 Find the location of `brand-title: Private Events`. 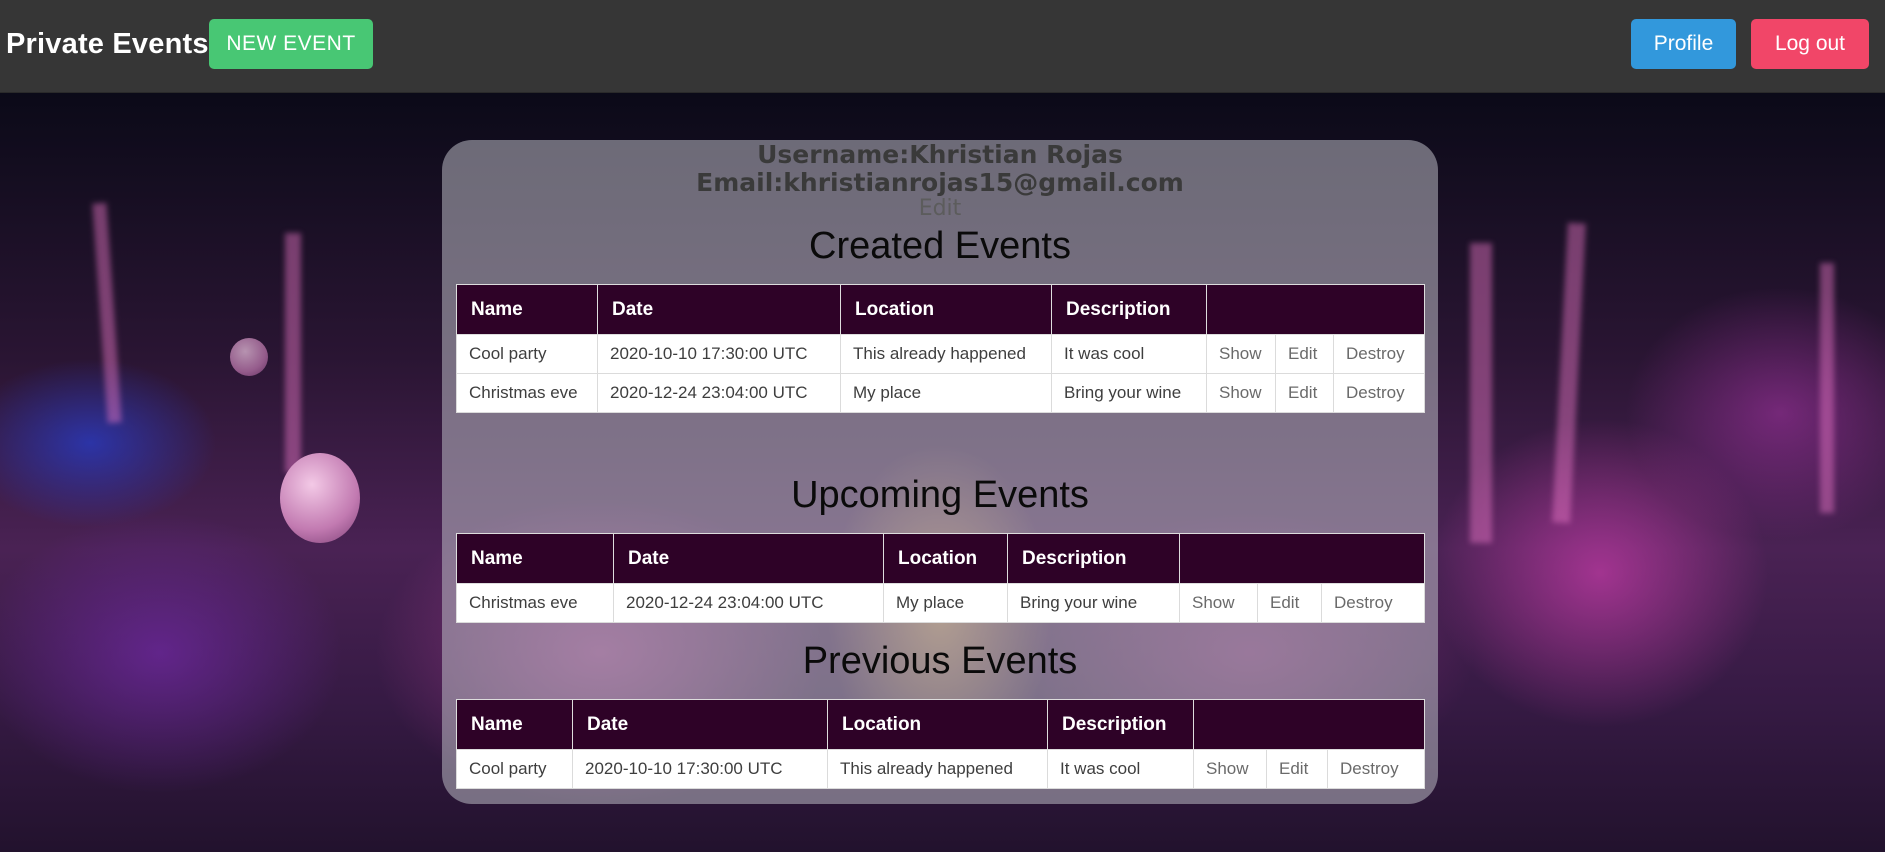

brand-title: Private Events is located at coordinates (107, 44).